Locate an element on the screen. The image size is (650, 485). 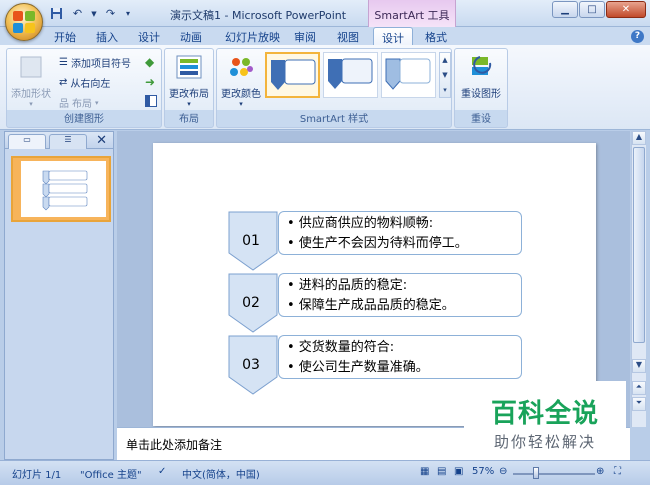
close-icon: ✕ is located at coordinates (626, 9).